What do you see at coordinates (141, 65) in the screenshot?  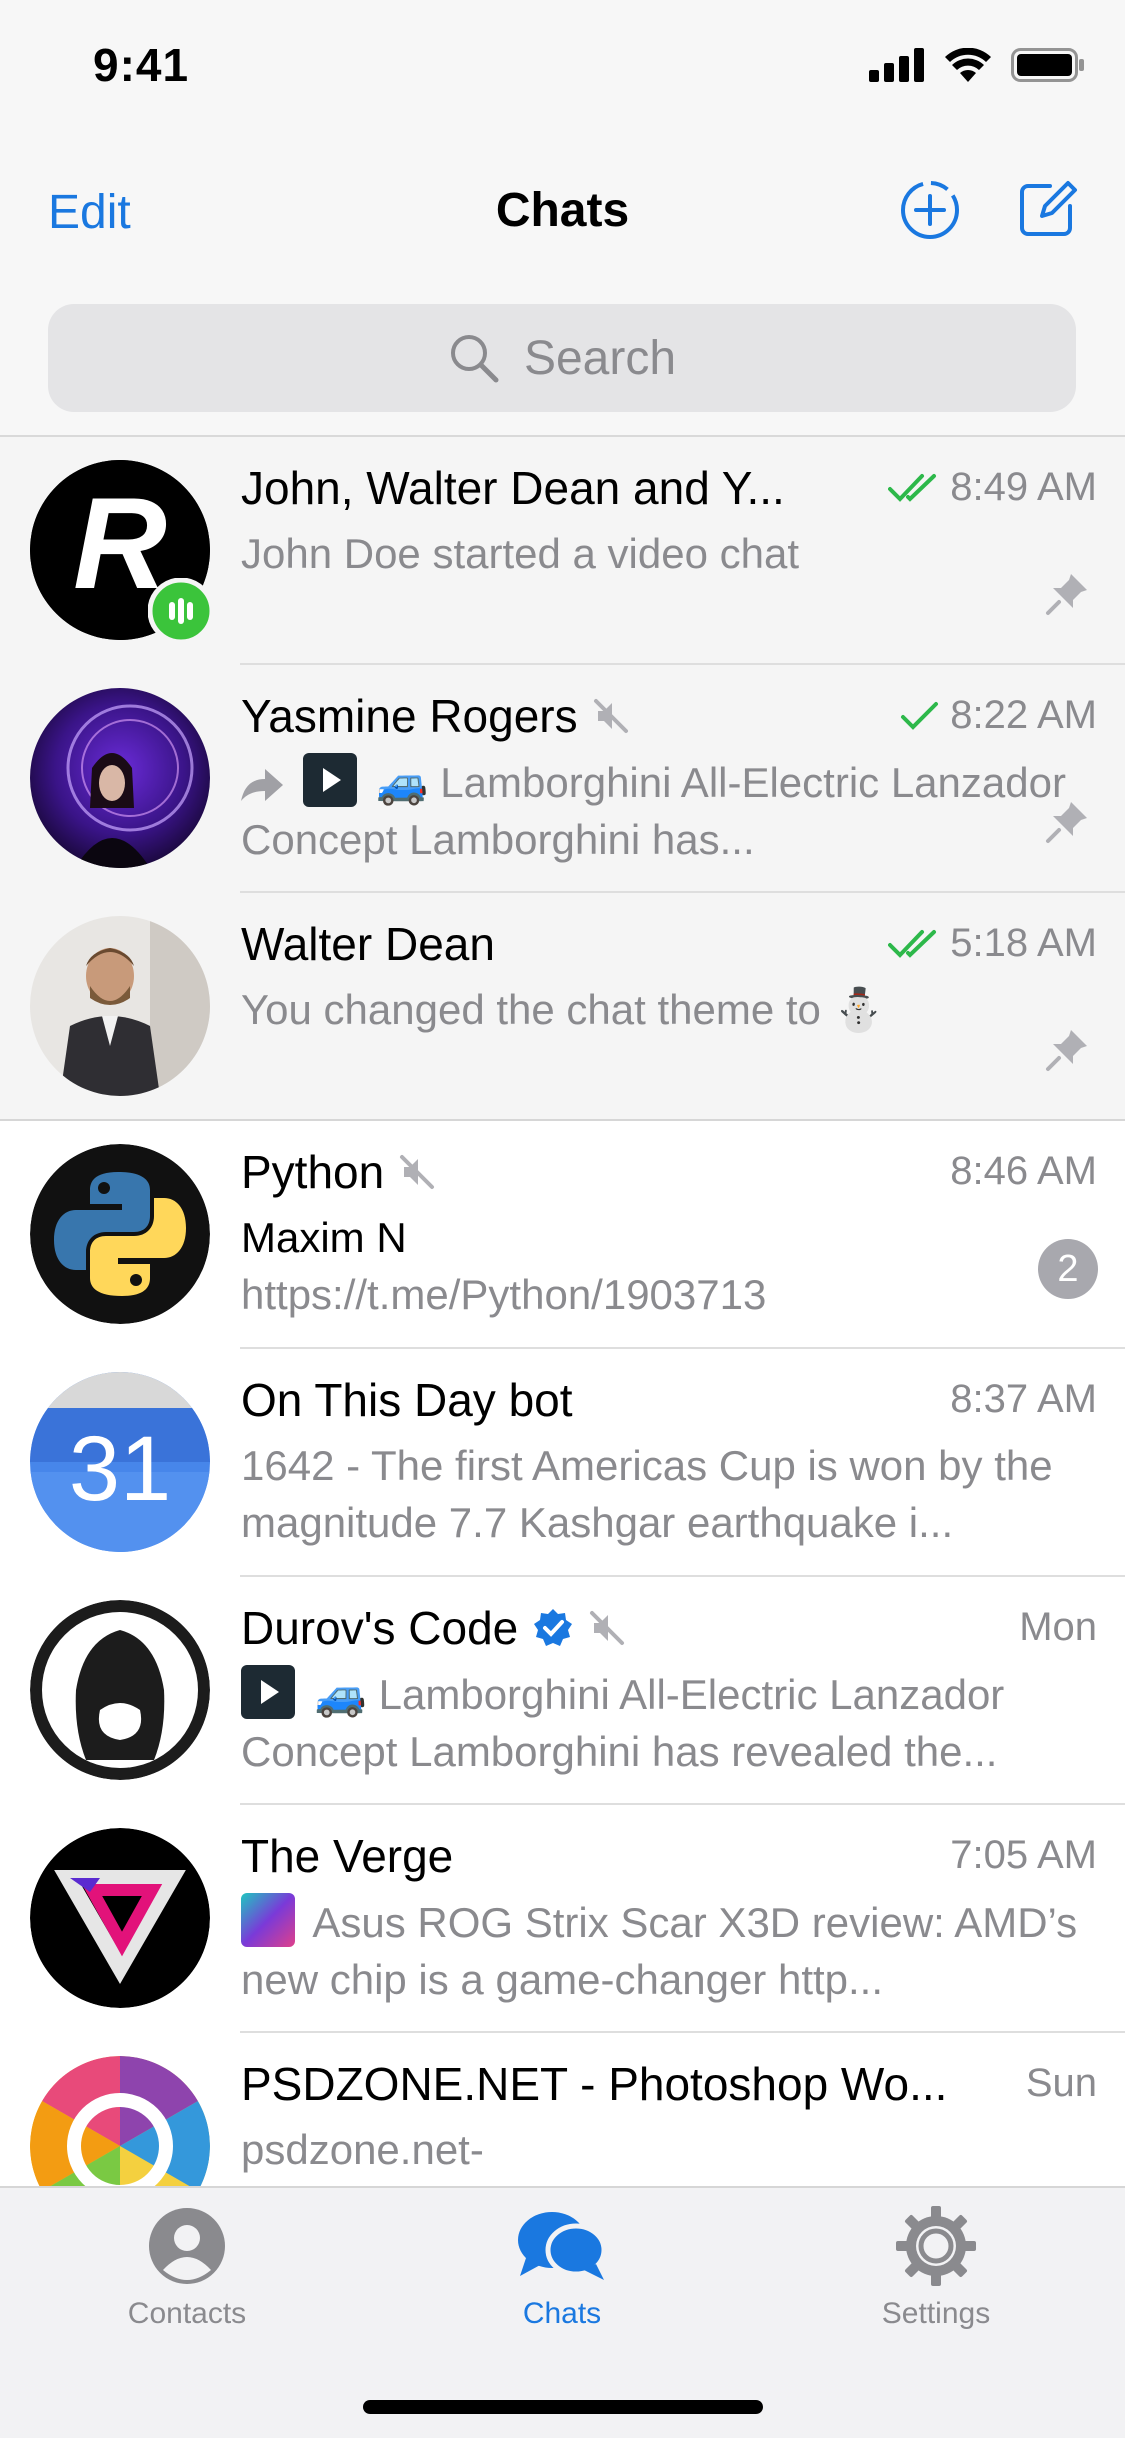 I see `status-time: 9:41` at bounding box center [141, 65].